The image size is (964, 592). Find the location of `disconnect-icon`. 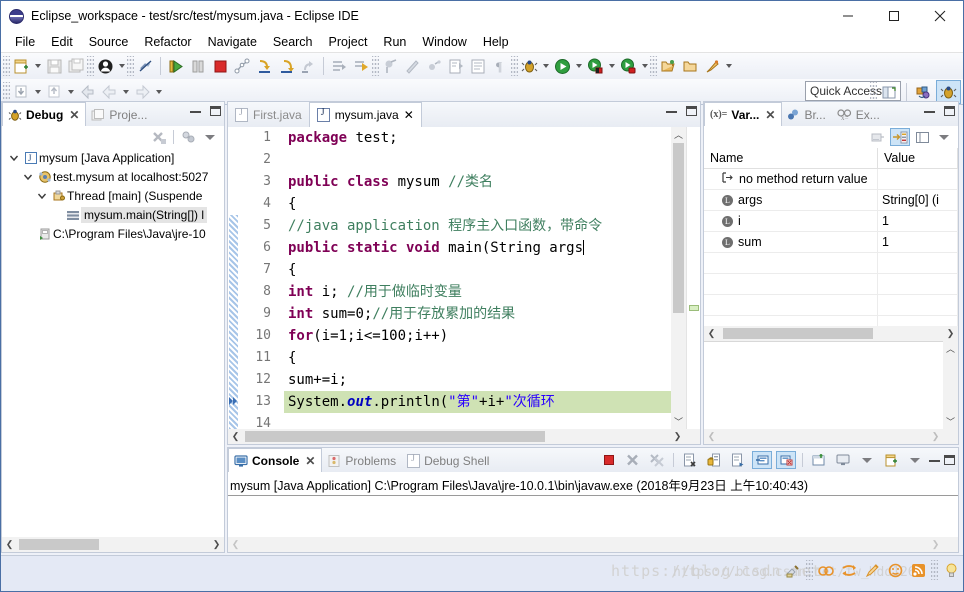

disconnect-icon is located at coordinates (242, 66).